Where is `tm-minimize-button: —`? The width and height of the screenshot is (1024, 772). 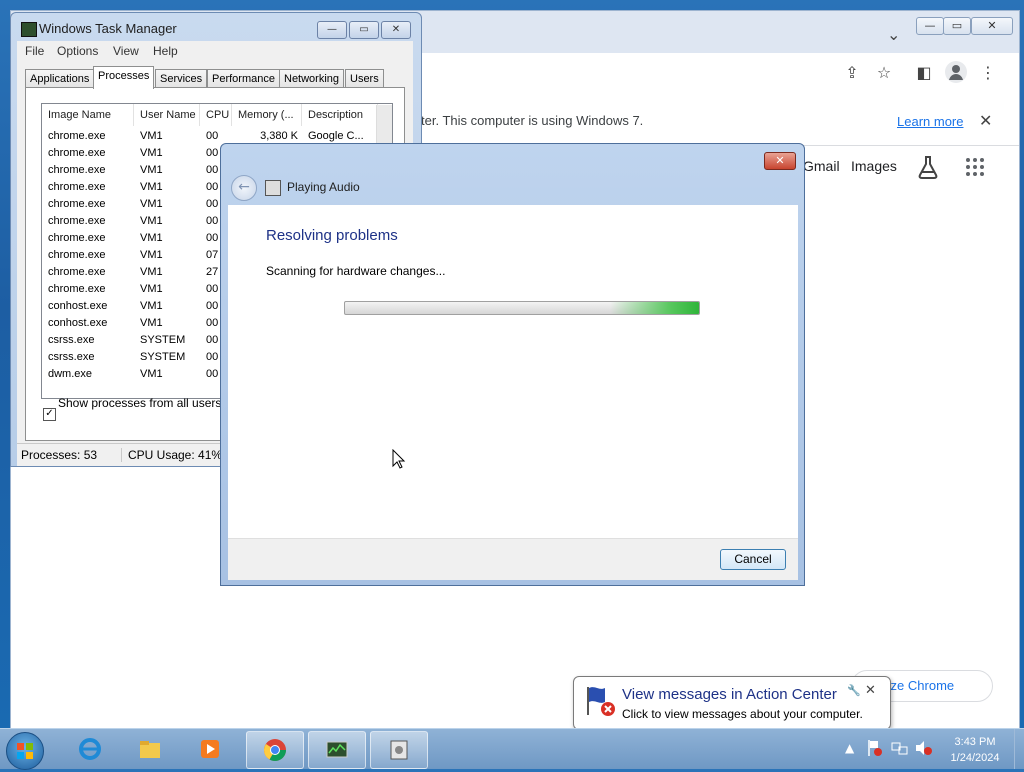
tm-minimize-button: — is located at coordinates (332, 30).